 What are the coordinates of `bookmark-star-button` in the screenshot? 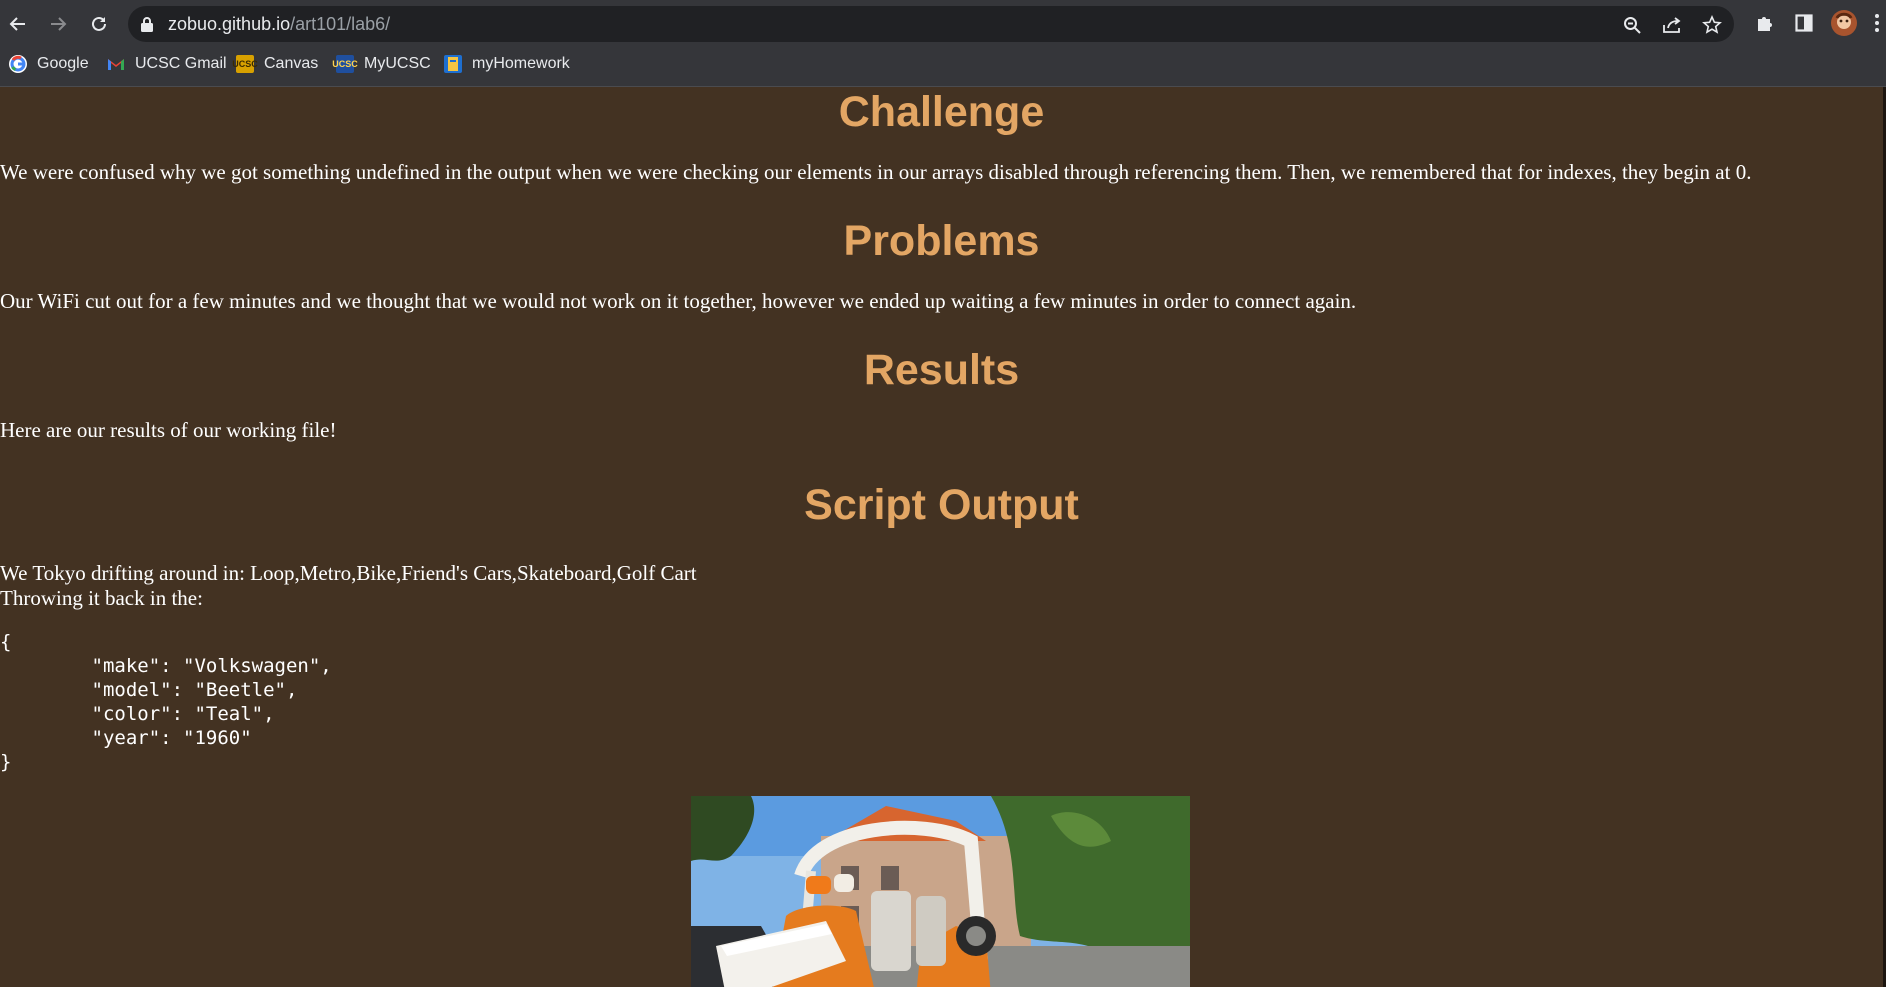 It's located at (1712, 25).